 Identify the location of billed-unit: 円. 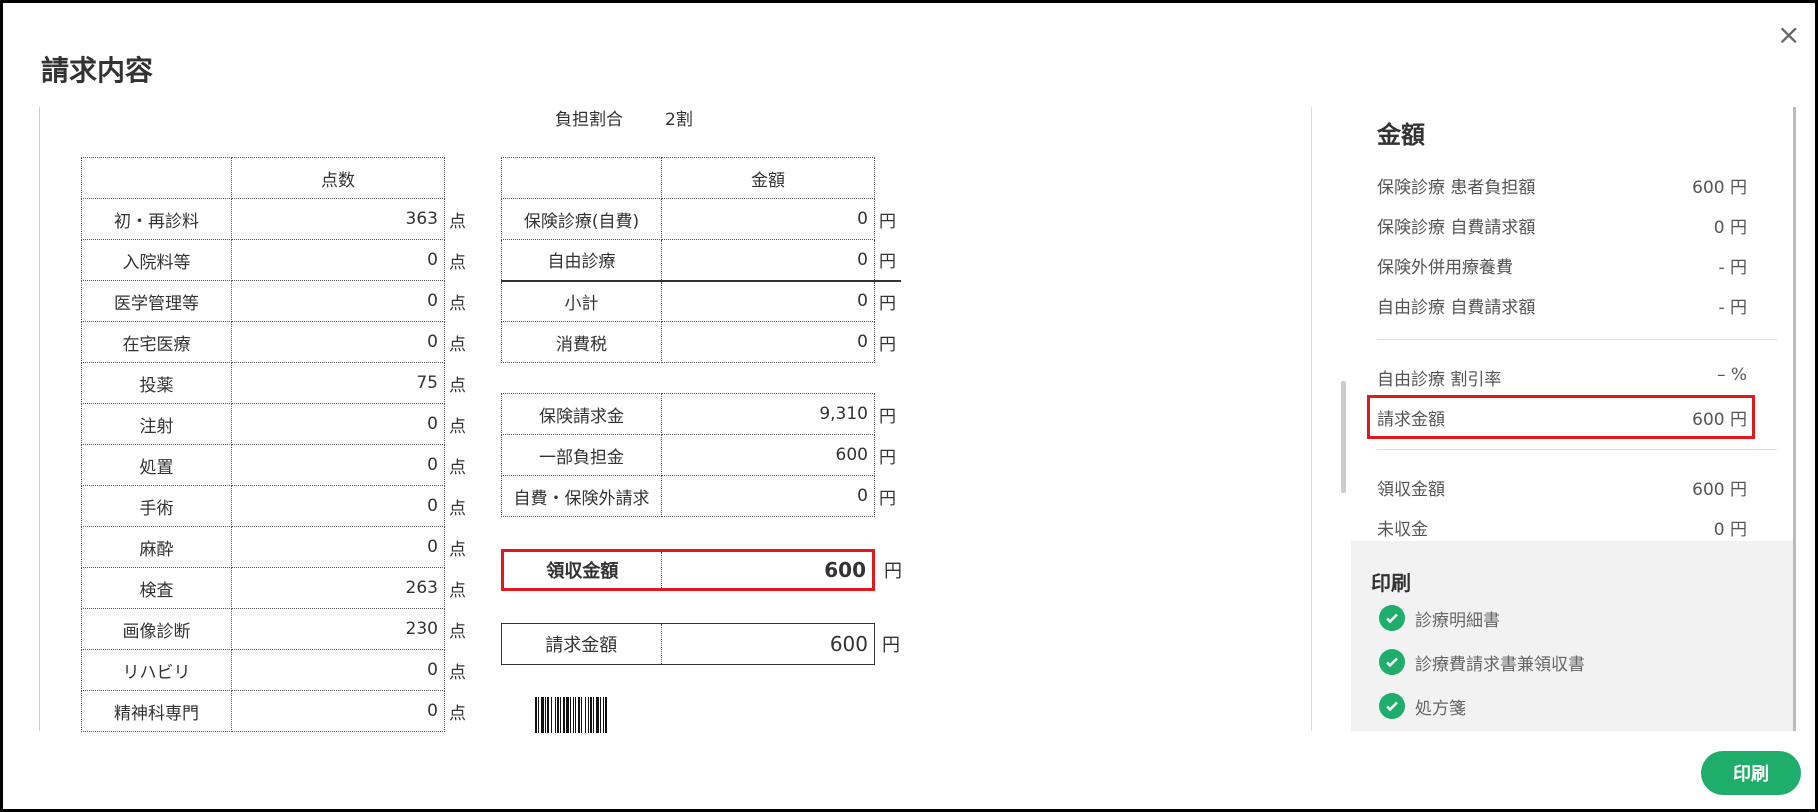
(891, 645).